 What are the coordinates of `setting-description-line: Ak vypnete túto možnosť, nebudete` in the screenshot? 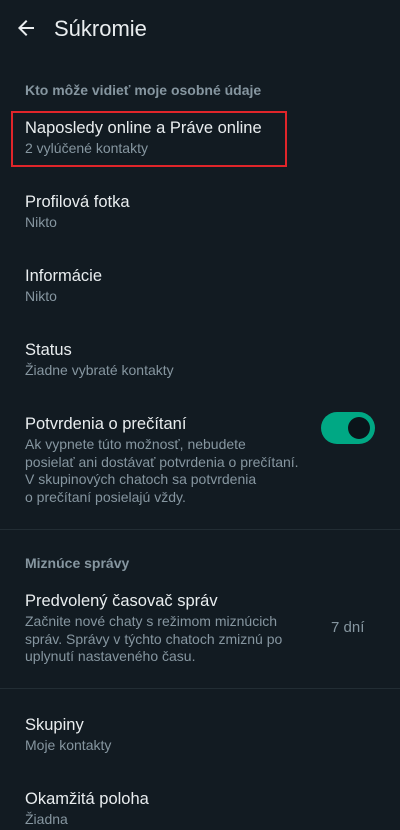 It's located at (135, 444).